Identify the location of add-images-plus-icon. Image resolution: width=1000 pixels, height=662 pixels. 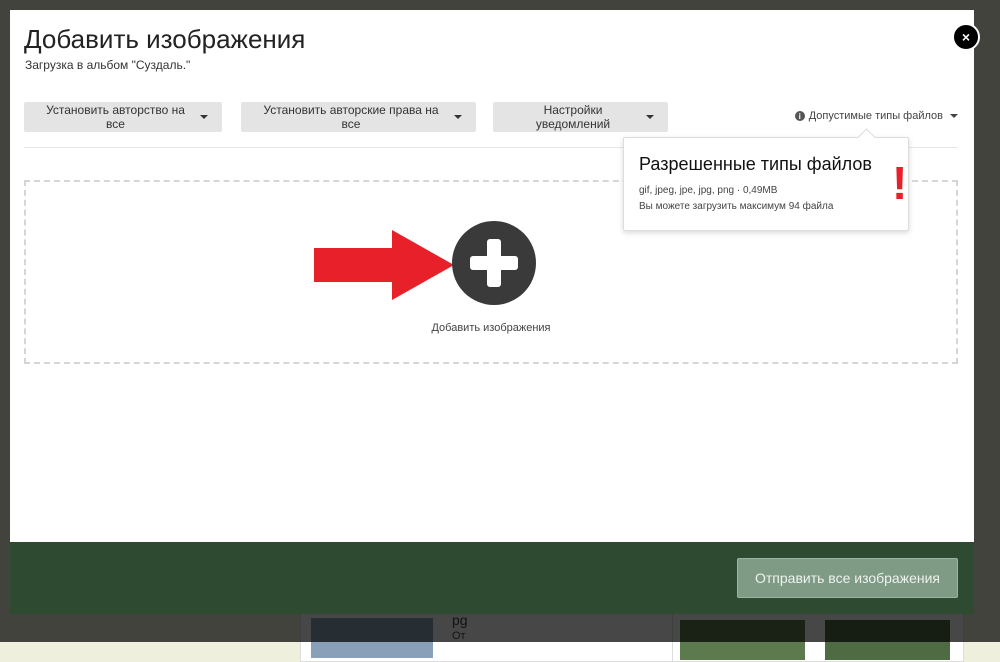
(494, 263).